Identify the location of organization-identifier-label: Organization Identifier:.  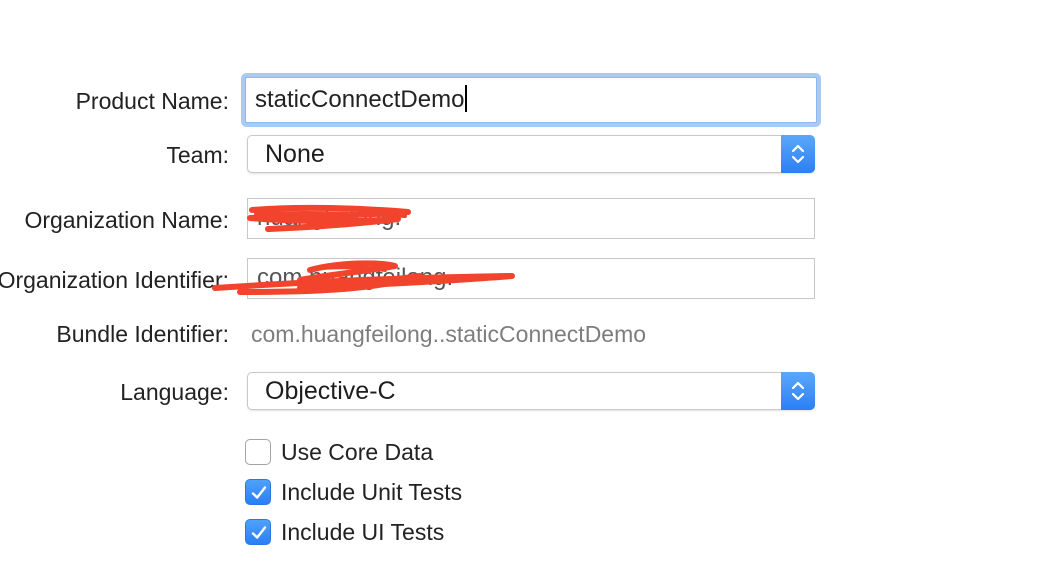
(114, 280).